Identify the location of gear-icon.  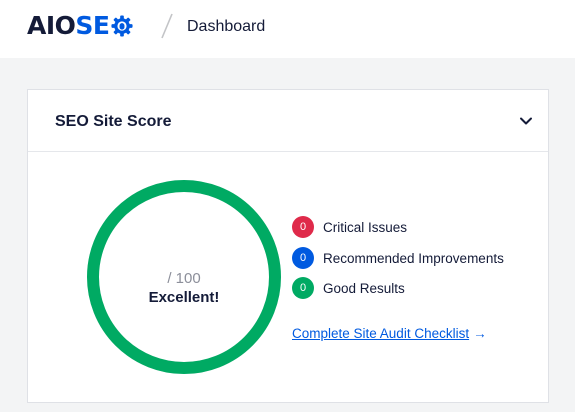
(121, 26).